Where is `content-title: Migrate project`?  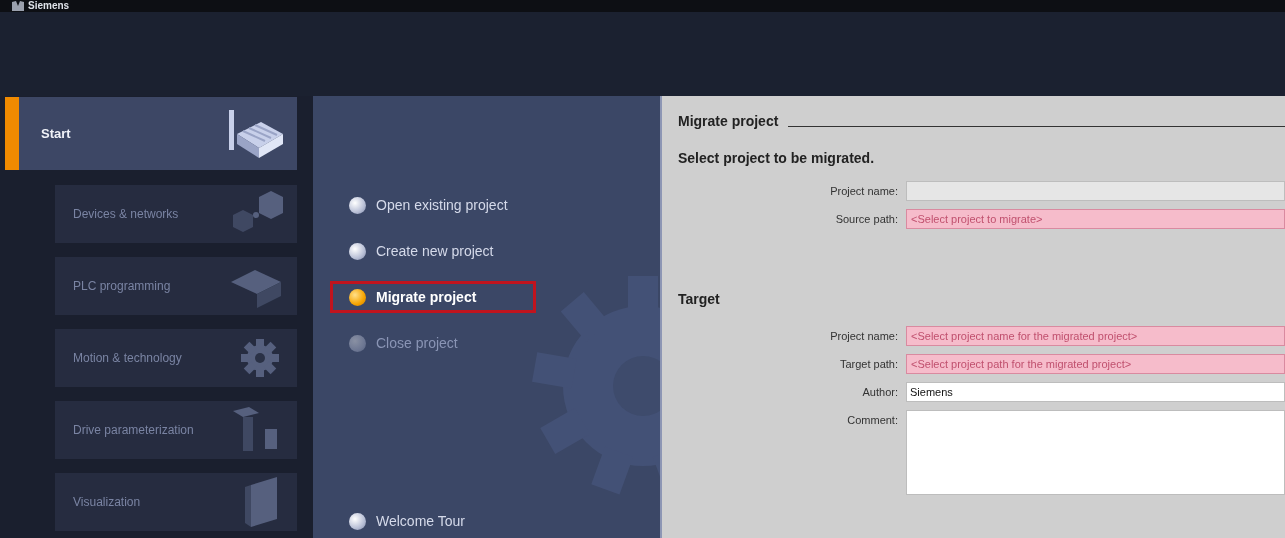
content-title: Migrate project is located at coordinates (728, 121).